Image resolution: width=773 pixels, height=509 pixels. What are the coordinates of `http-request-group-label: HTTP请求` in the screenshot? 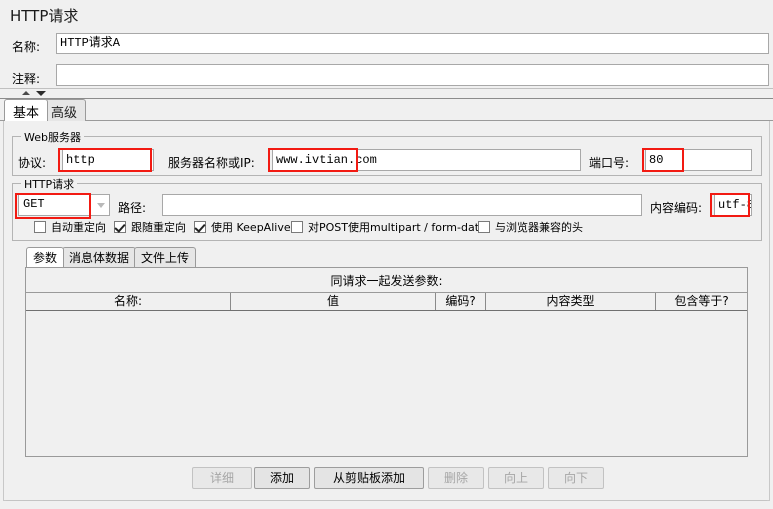 It's located at (49, 184).